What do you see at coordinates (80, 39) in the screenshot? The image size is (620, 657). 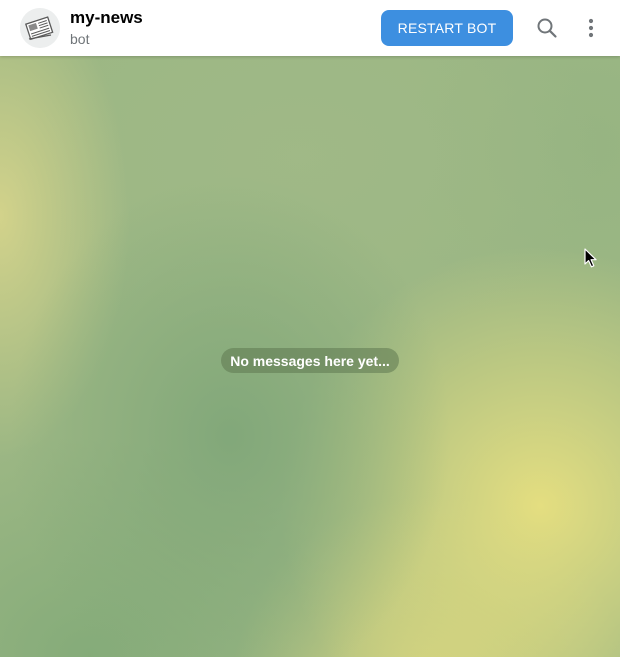 I see `chat-subtitle: bot` at bounding box center [80, 39].